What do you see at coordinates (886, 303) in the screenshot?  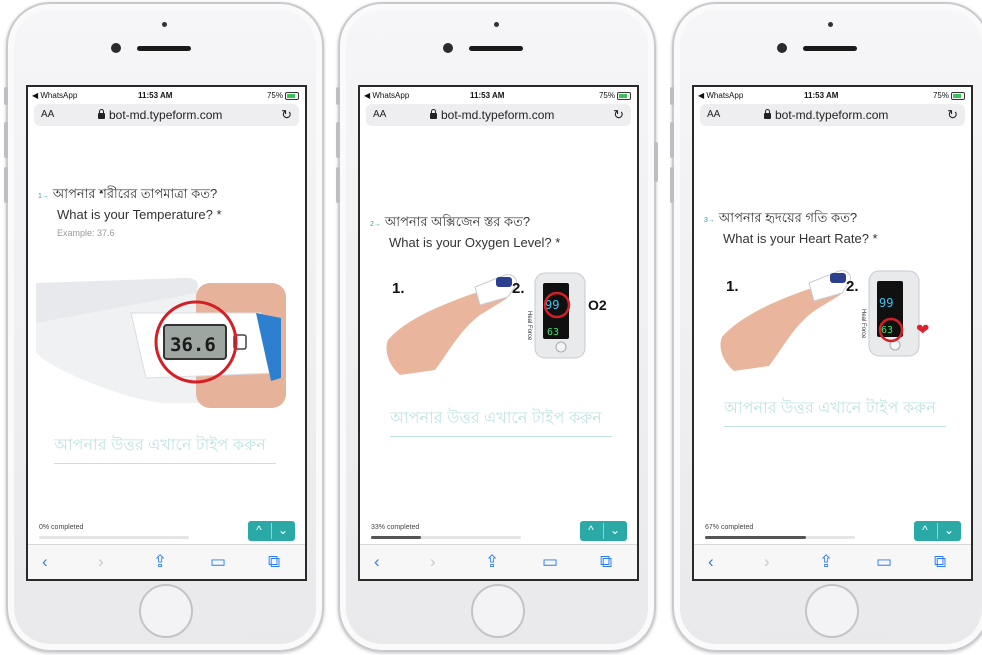 I see `oxygen-reading: 99` at bounding box center [886, 303].